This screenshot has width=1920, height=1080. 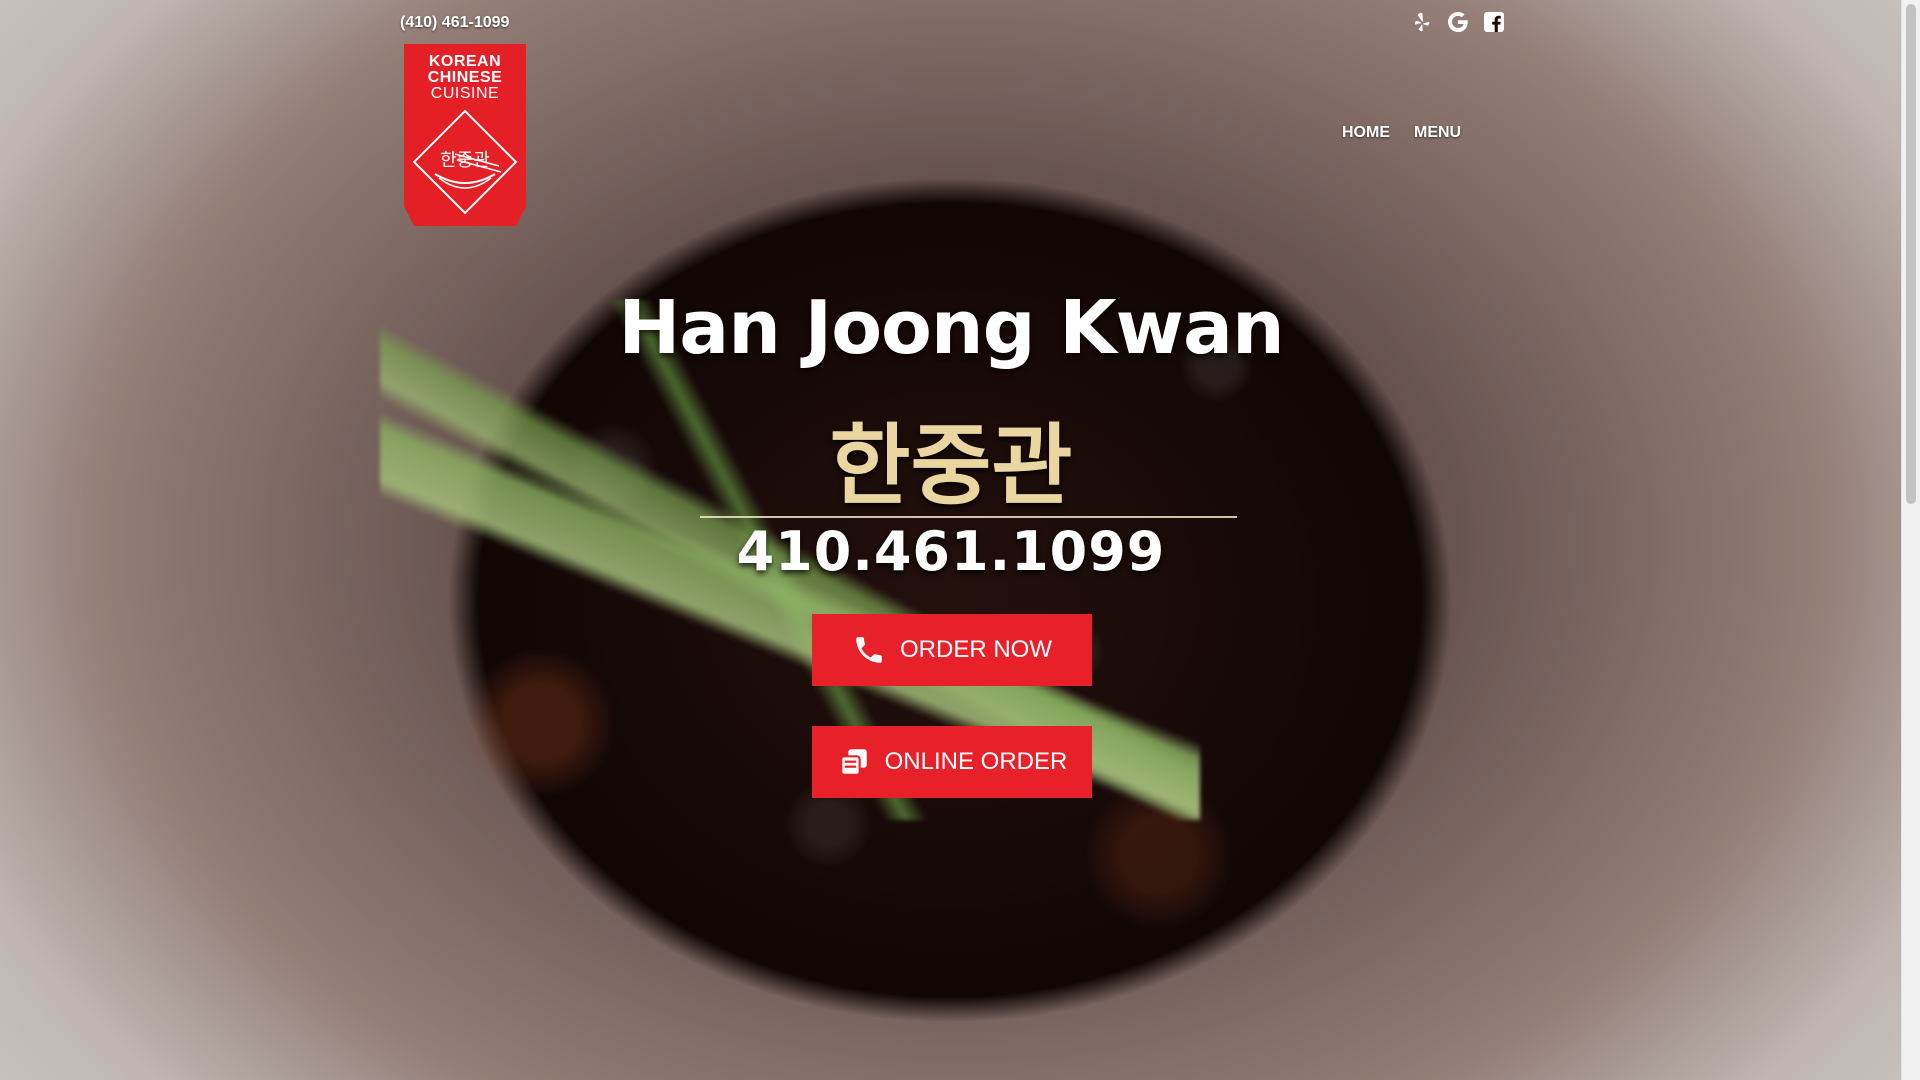 I want to click on order-now-button: ORDER NOW, so click(x=952, y=650).